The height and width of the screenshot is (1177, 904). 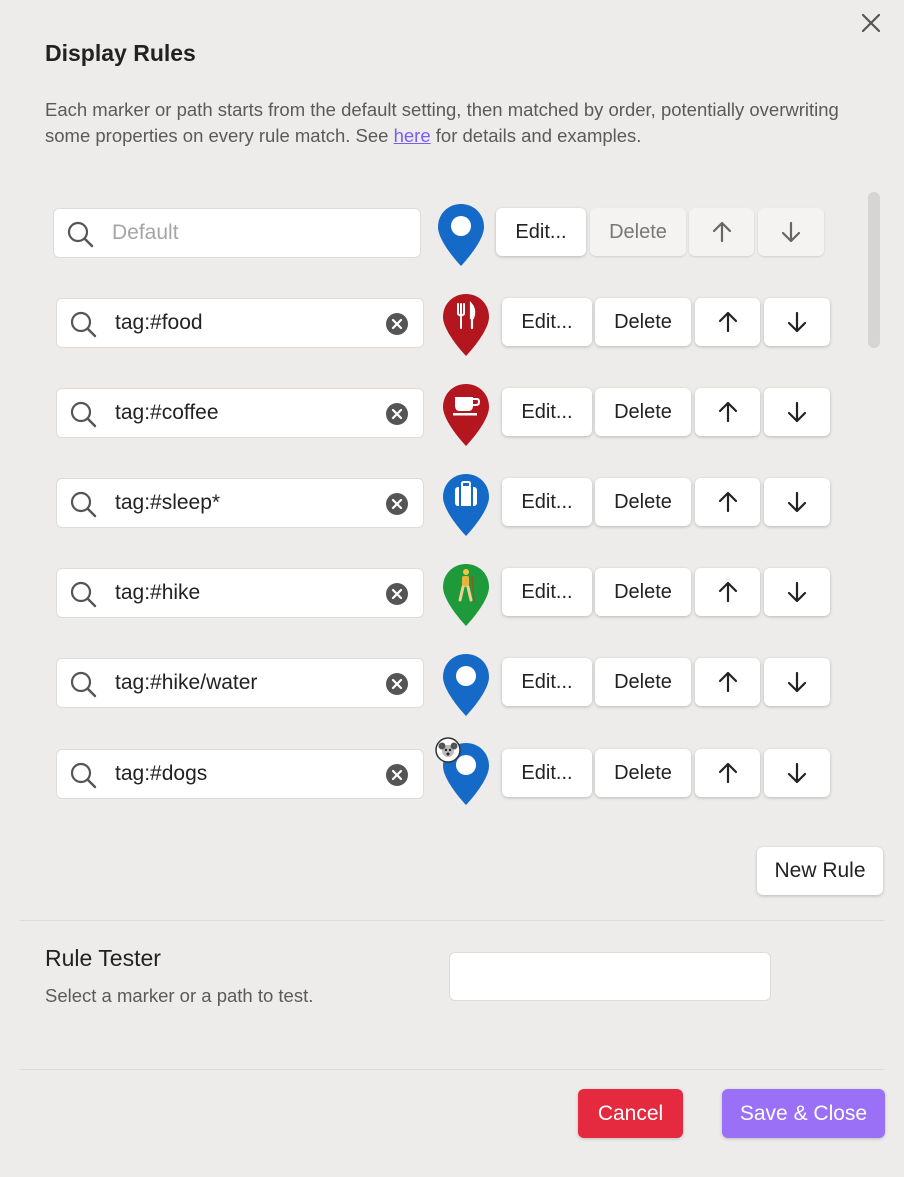 What do you see at coordinates (186, 682) in the screenshot?
I see `rule-query-text: tag:#hike/water` at bounding box center [186, 682].